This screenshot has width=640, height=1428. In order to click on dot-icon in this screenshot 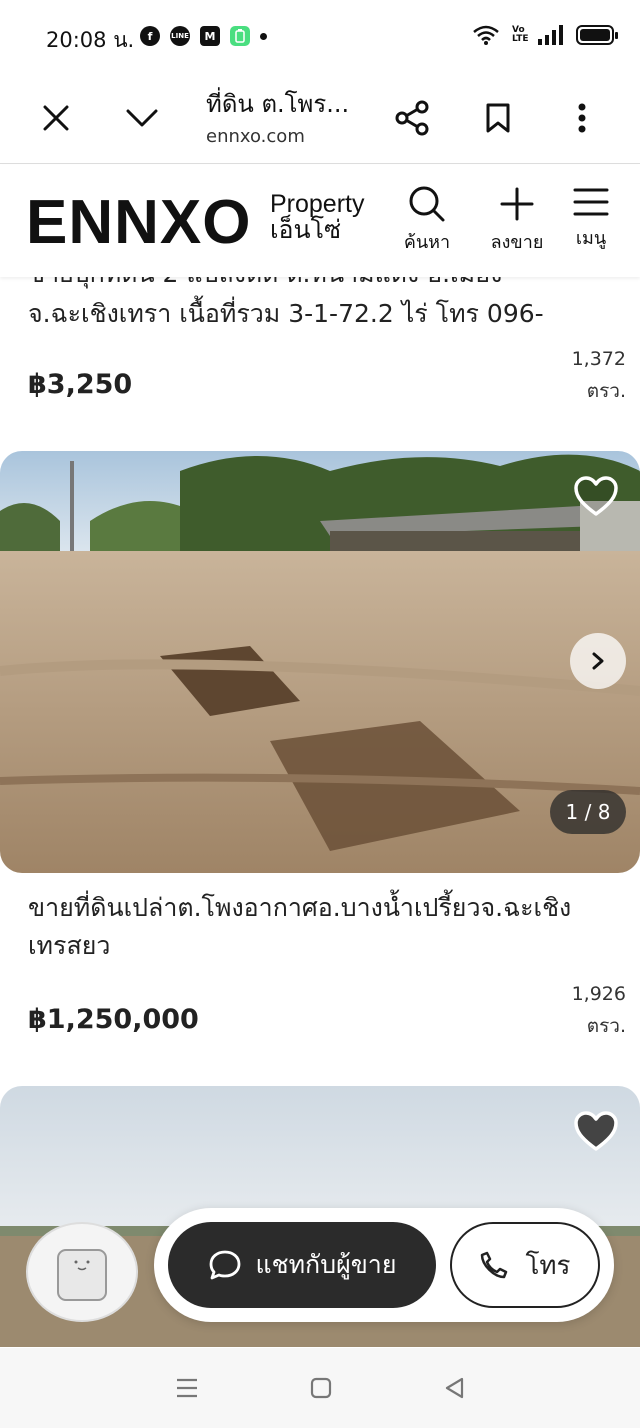, I will do `click(263, 36)`.